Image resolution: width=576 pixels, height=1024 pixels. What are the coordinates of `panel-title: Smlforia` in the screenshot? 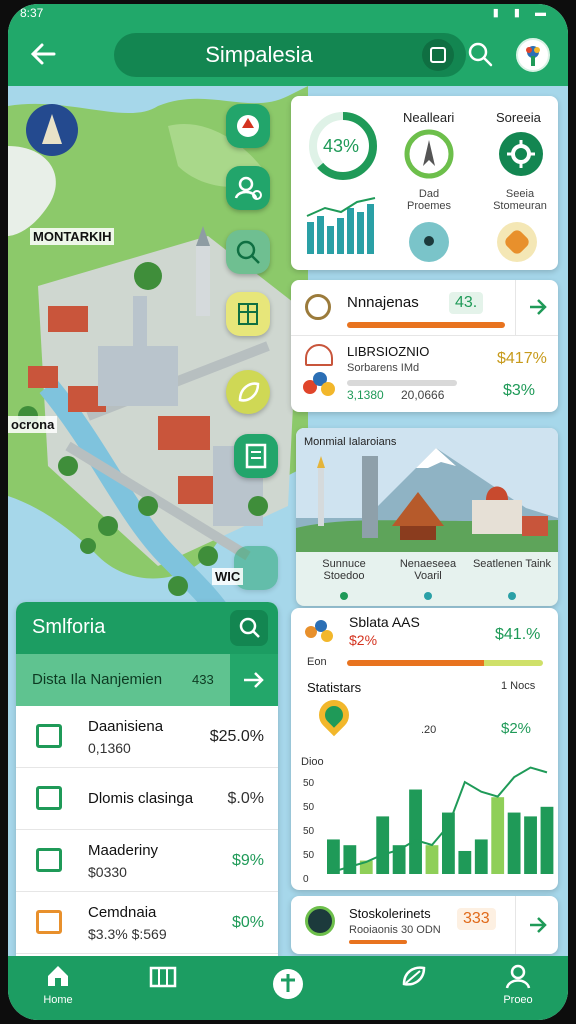 It's located at (69, 627).